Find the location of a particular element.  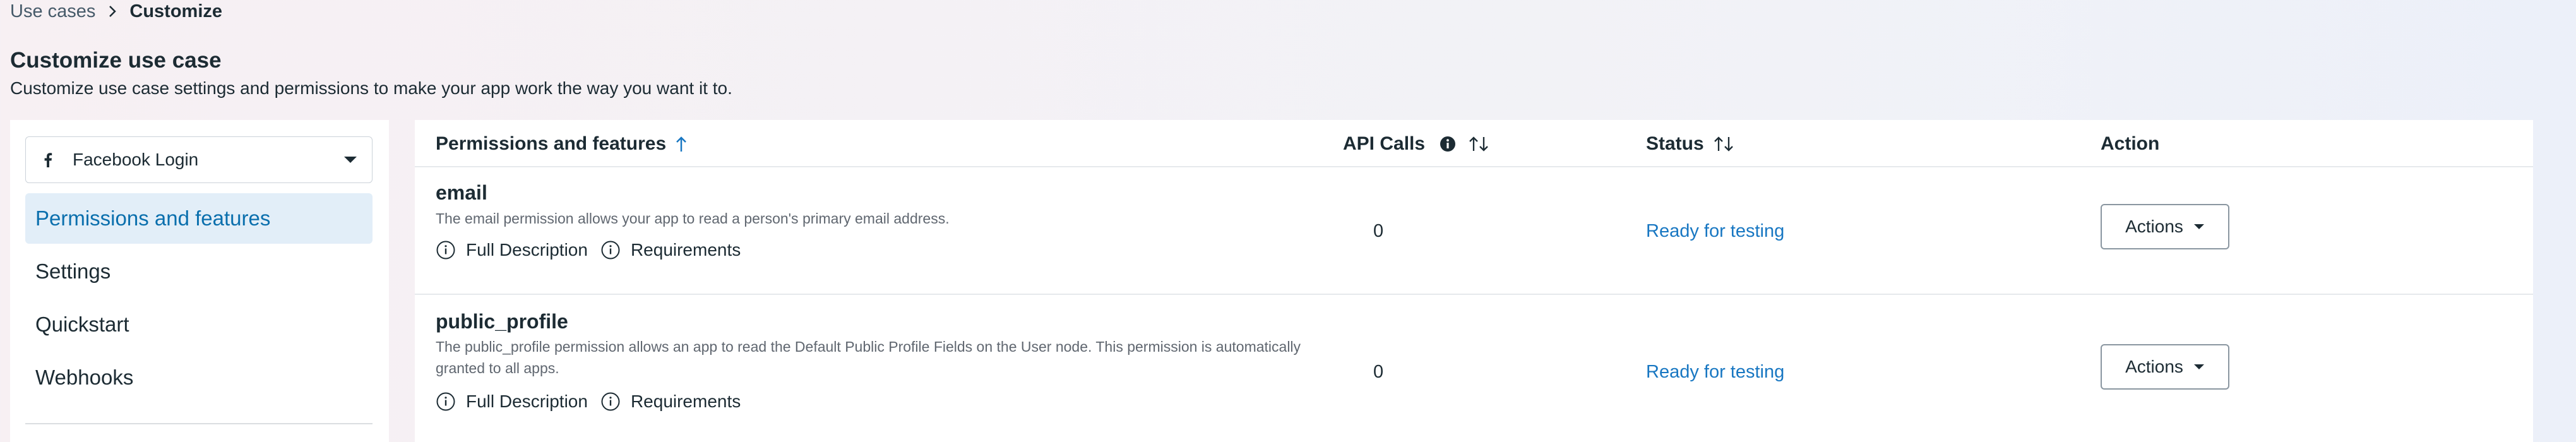

use-case-dropdown: Facebook Login is located at coordinates (199, 159).